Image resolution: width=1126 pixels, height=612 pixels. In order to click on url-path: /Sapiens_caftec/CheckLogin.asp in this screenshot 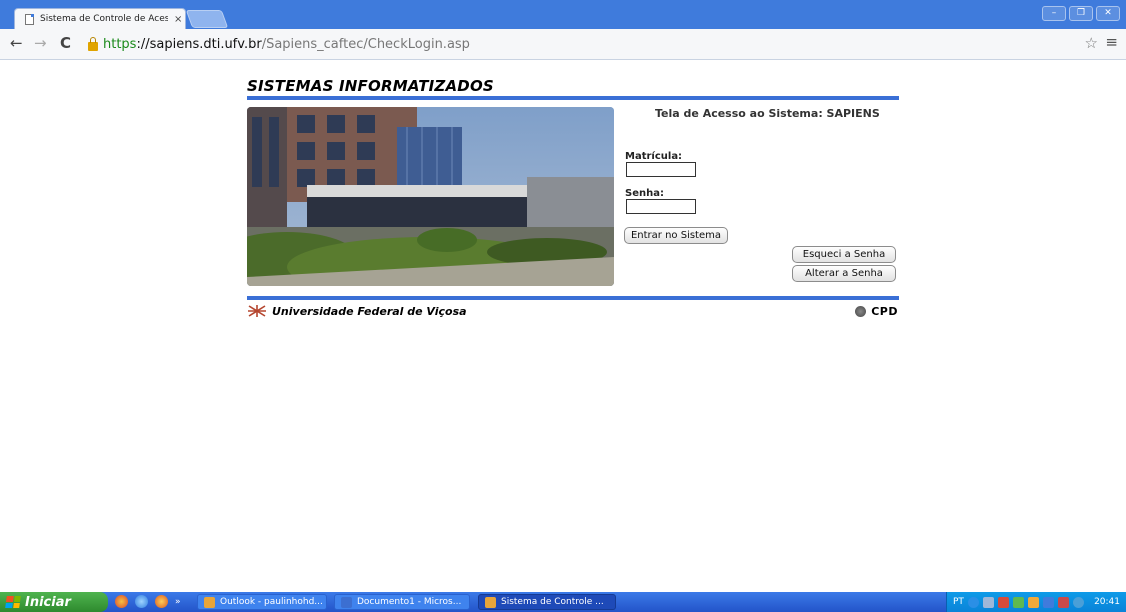, I will do `click(365, 44)`.